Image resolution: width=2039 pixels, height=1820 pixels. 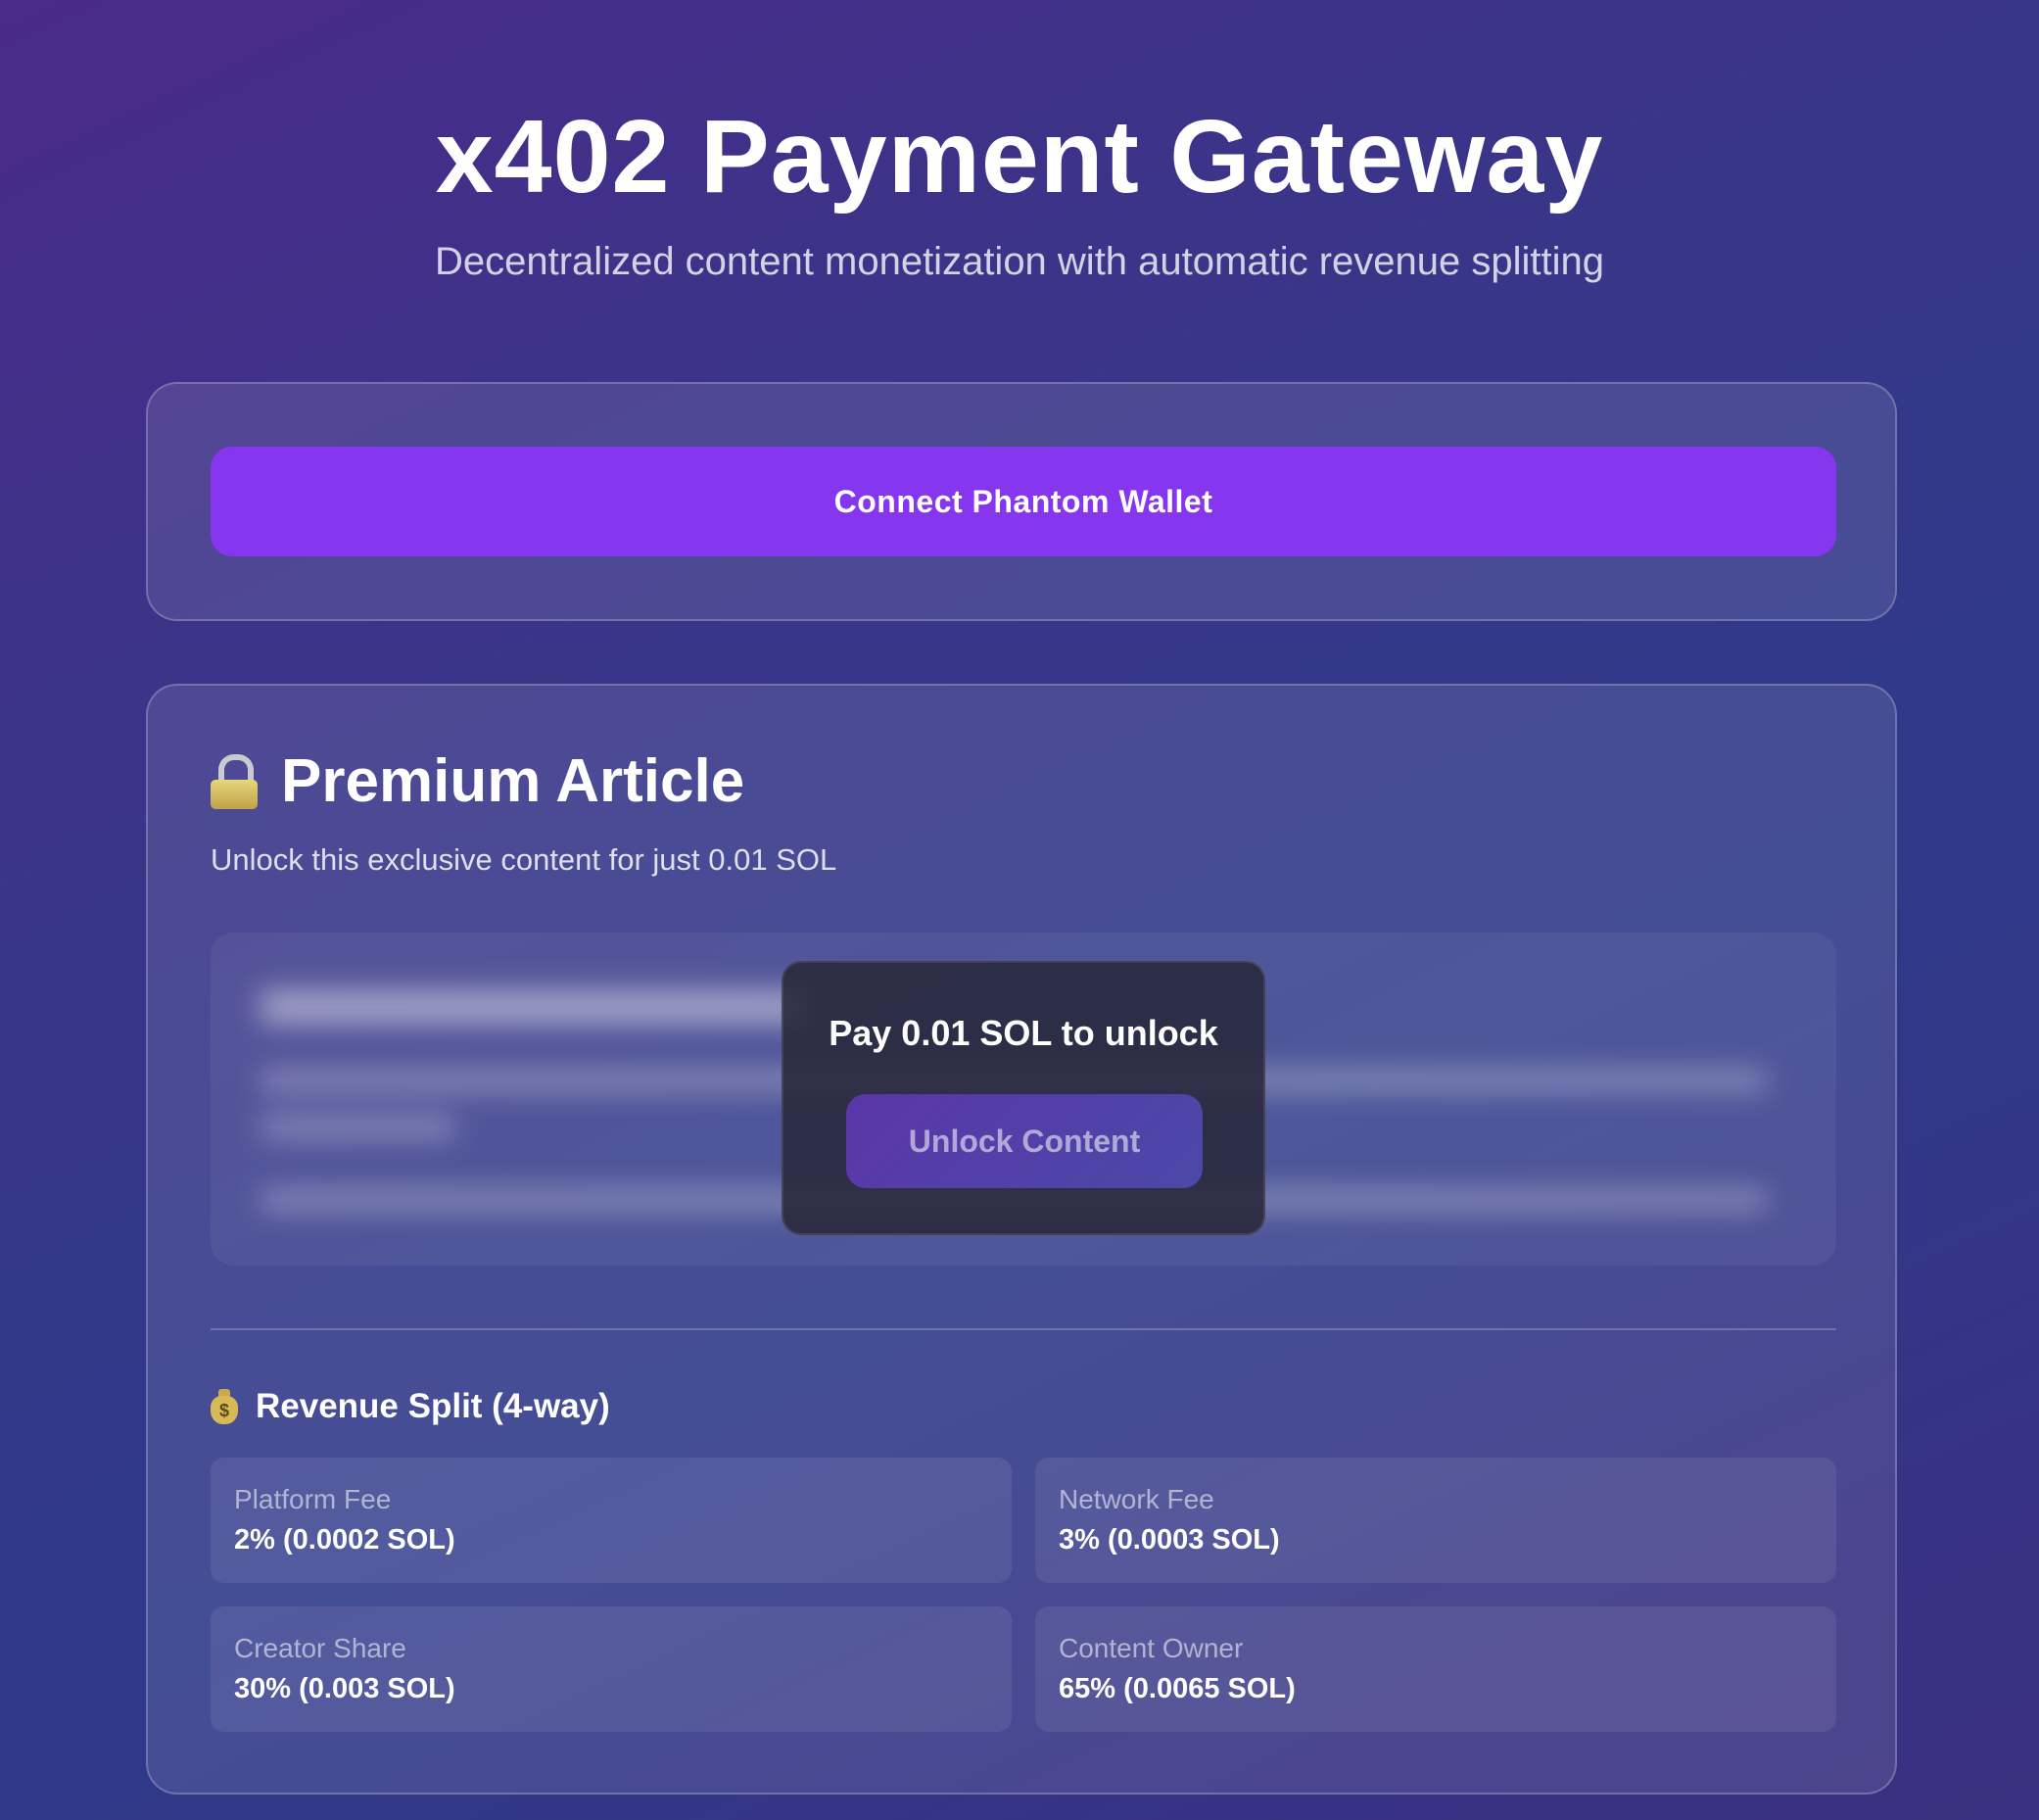 What do you see at coordinates (1177, 1688) in the screenshot?
I see `split-value: 65% (0.0065 SOL)` at bounding box center [1177, 1688].